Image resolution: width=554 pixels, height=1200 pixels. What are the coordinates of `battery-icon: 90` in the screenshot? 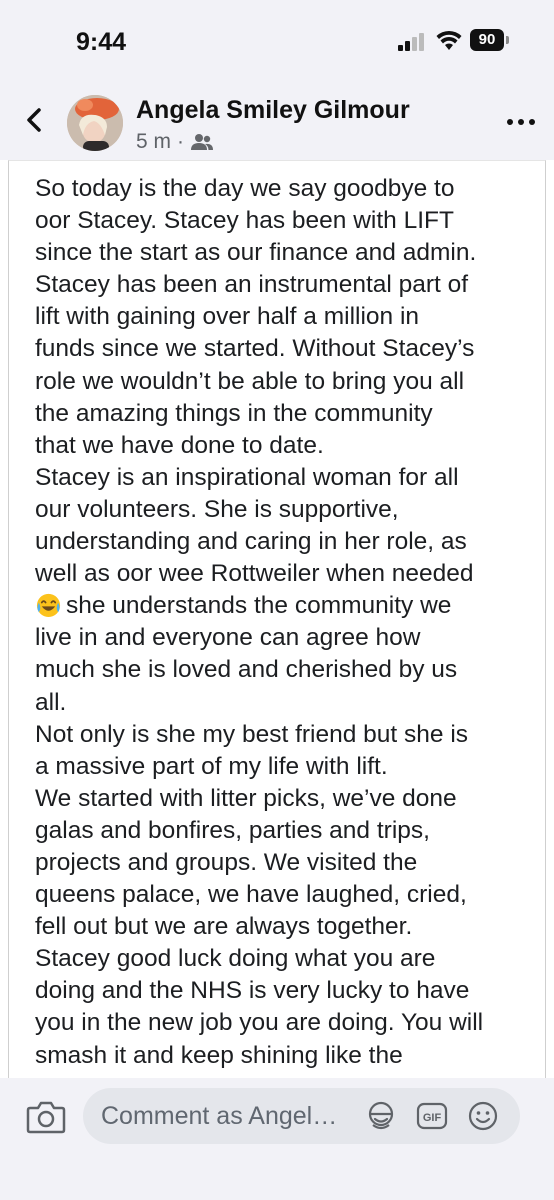 It's located at (490, 40).